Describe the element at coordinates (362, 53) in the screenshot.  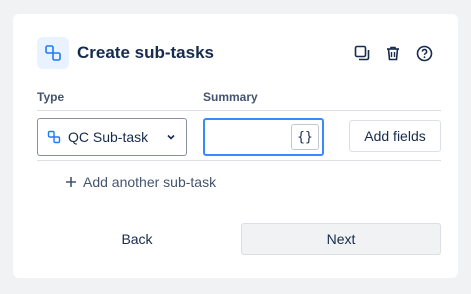
I see `copy-icon` at that location.